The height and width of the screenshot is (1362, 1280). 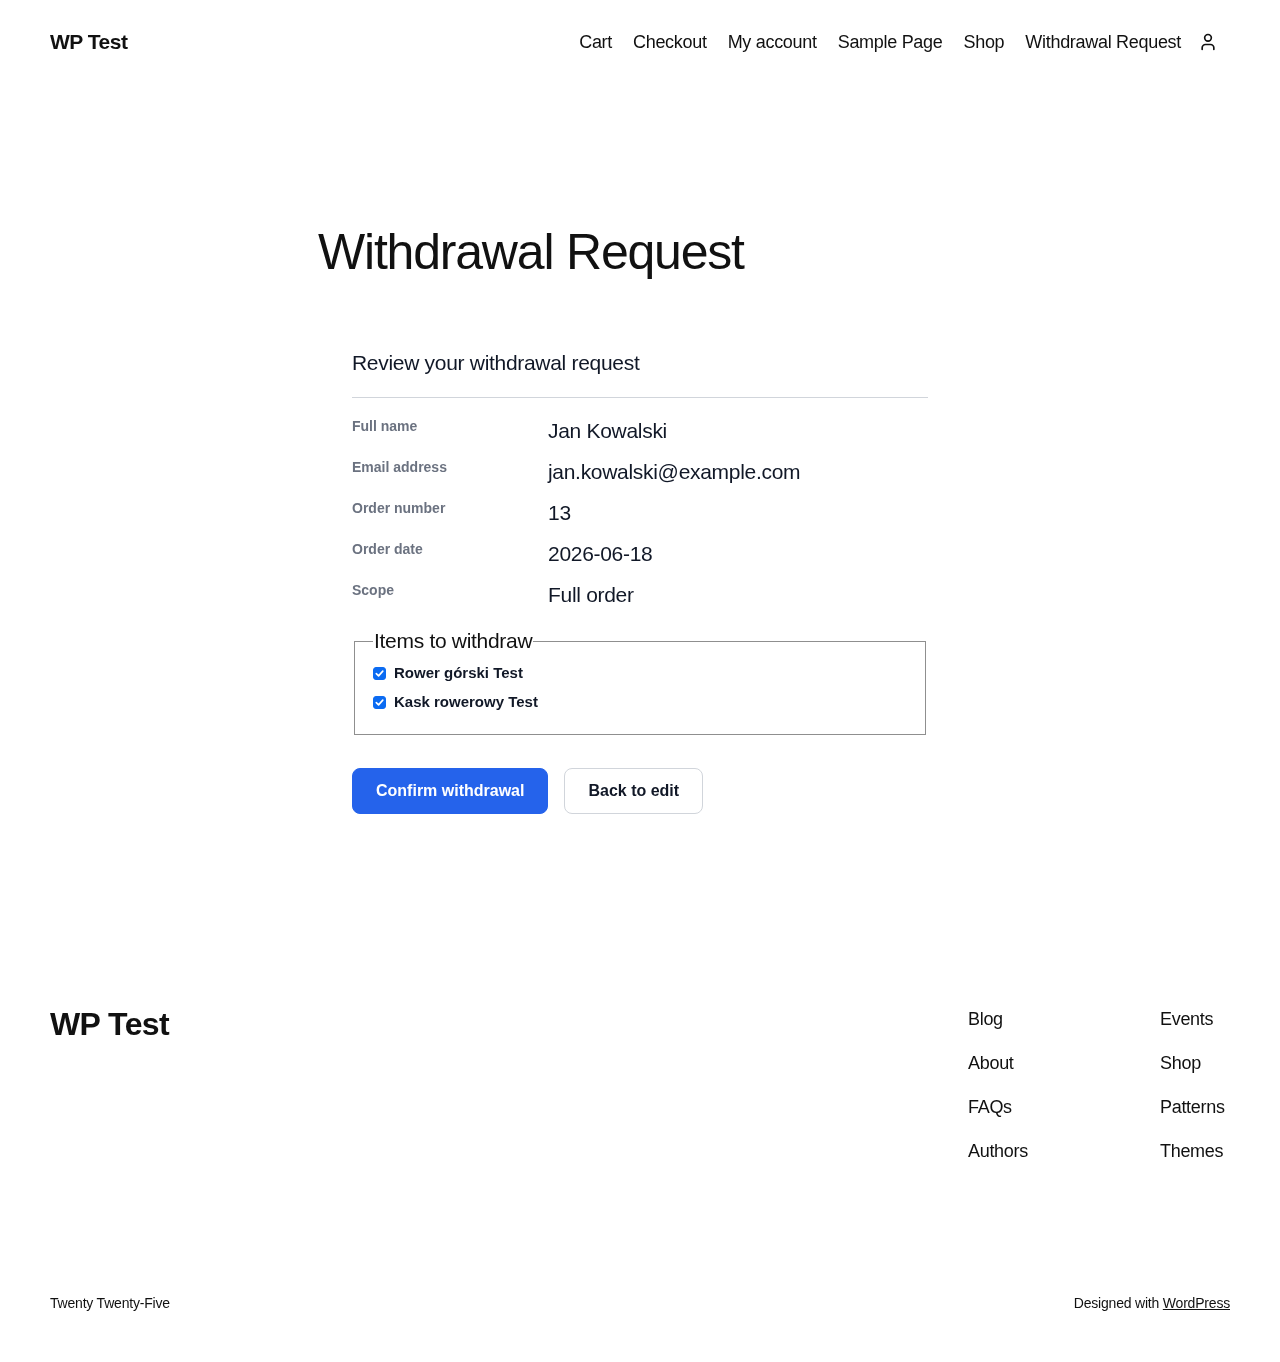 What do you see at coordinates (984, 42) in the screenshot?
I see `nav-link: Shop` at bounding box center [984, 42].